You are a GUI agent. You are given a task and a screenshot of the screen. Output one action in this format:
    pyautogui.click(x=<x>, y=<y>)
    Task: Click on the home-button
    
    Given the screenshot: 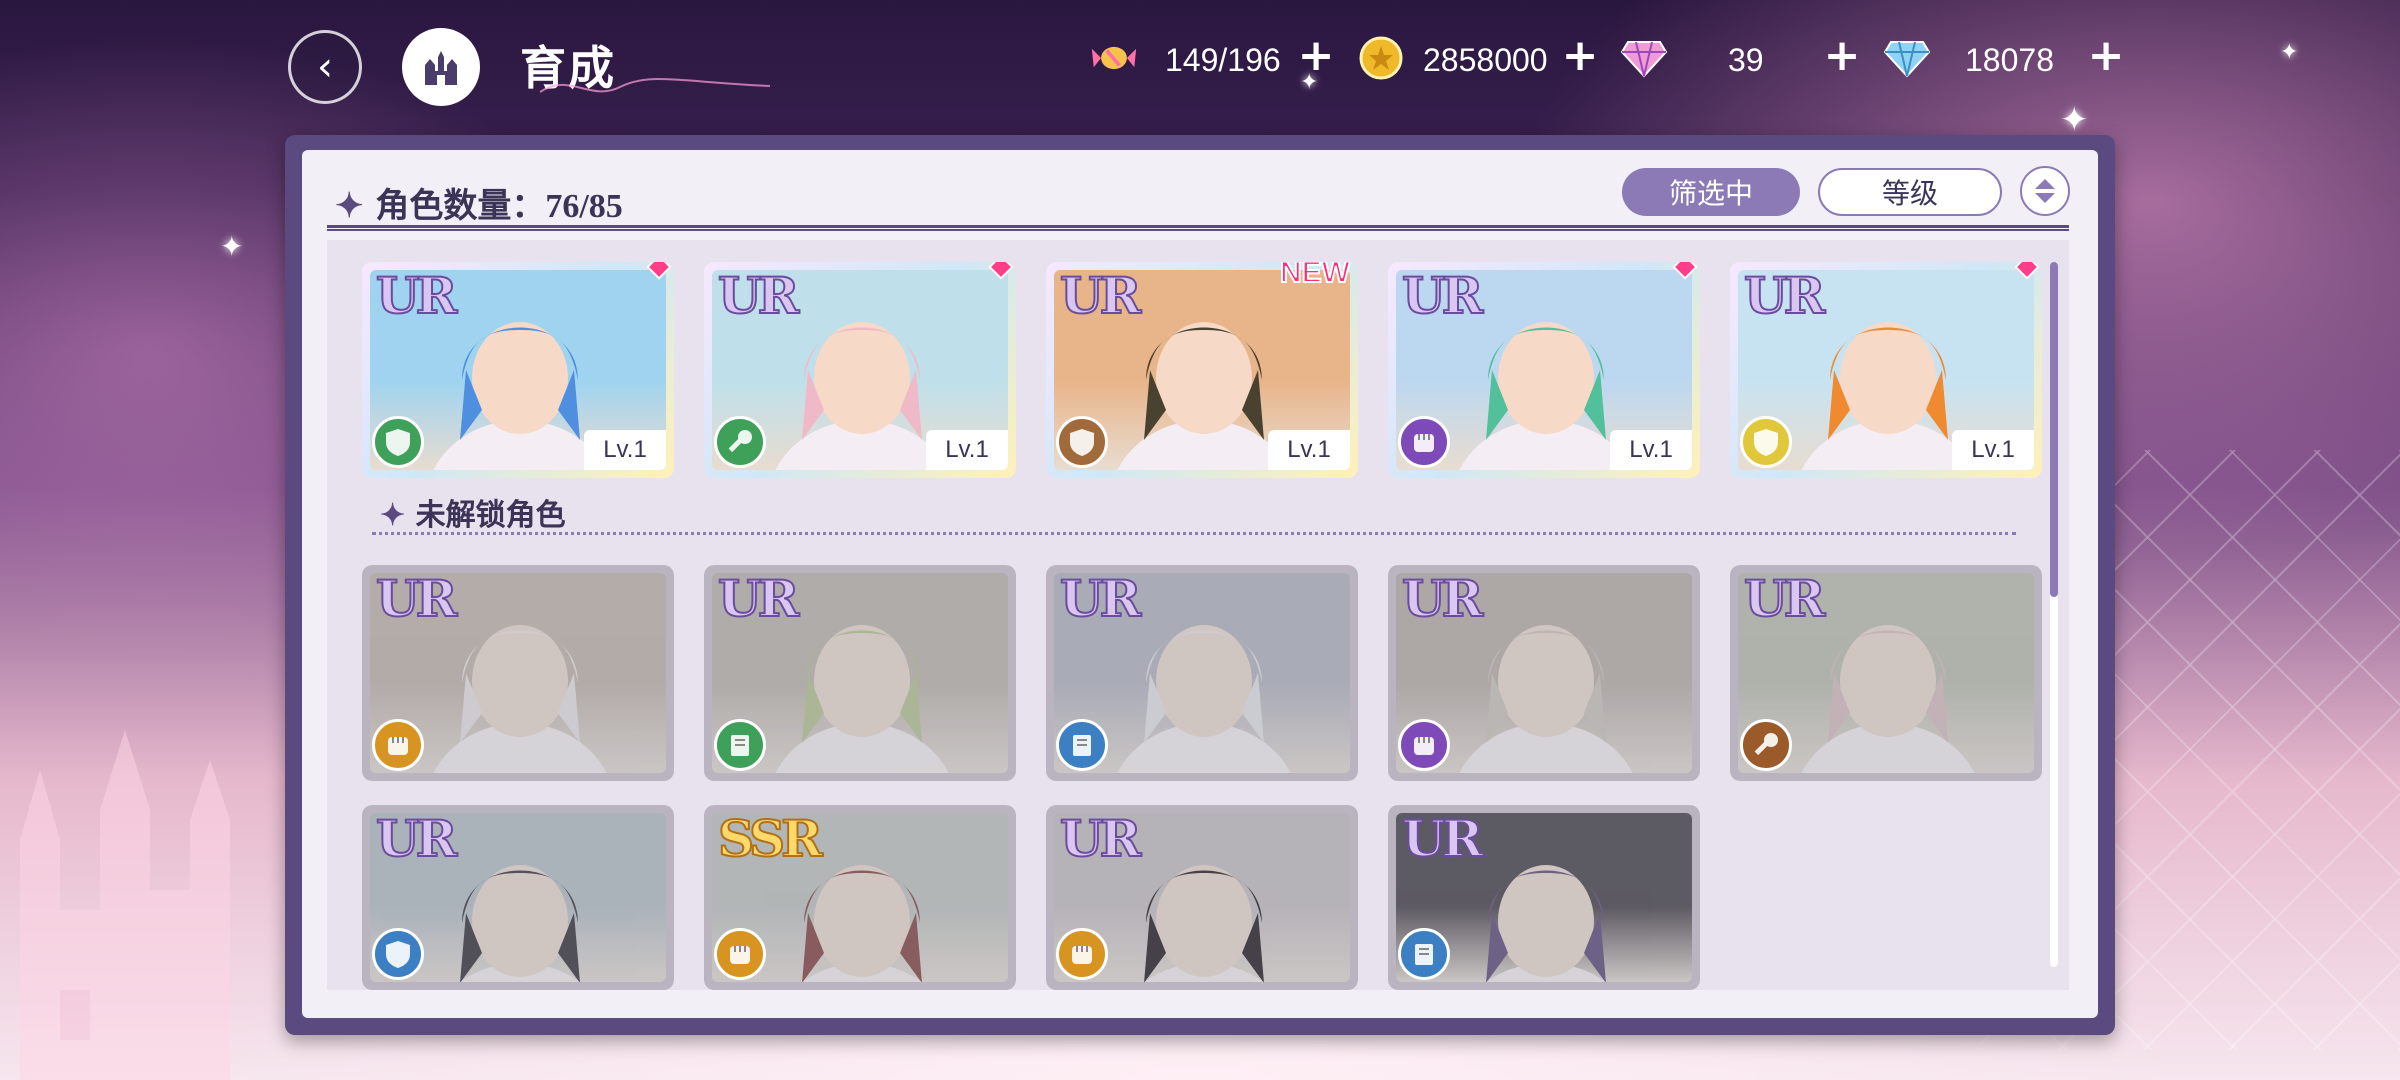 What is the action you would take?
    pyautogui.click(x=441, y=67)
    